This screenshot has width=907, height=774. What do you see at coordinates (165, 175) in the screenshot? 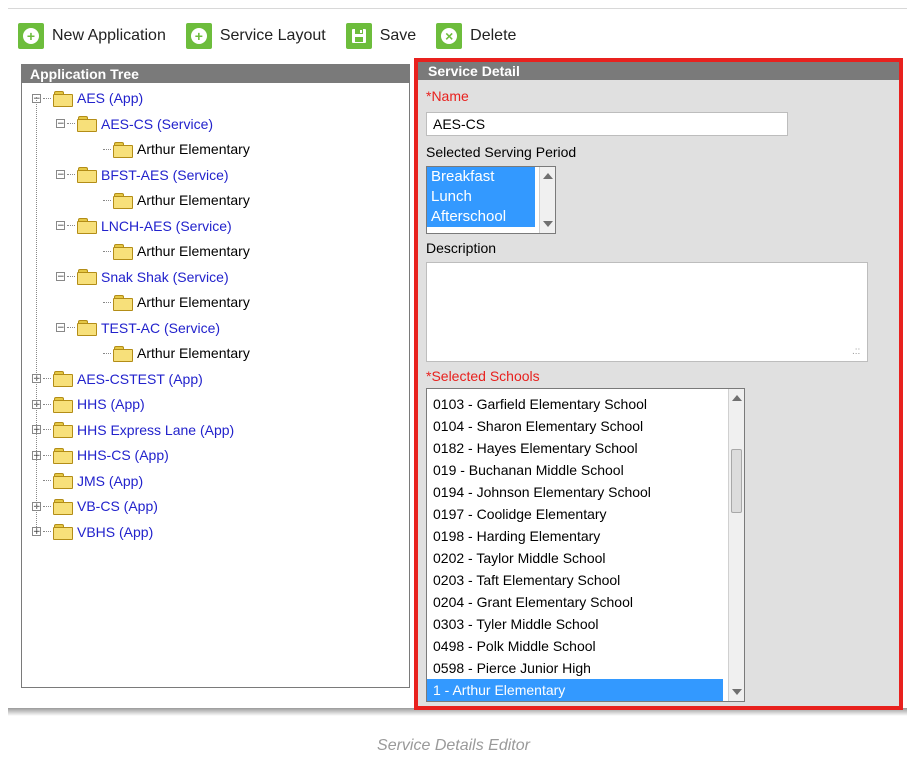
I see `tree-node-label: BFST-AES (Service)` at bounding box center [165, 175].